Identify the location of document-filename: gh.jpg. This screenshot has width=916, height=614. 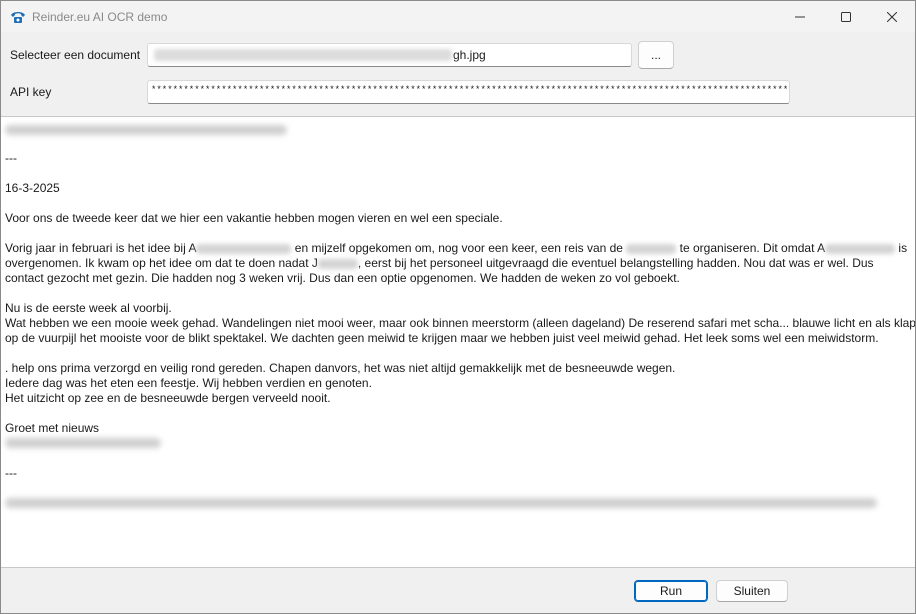
(469, 55).